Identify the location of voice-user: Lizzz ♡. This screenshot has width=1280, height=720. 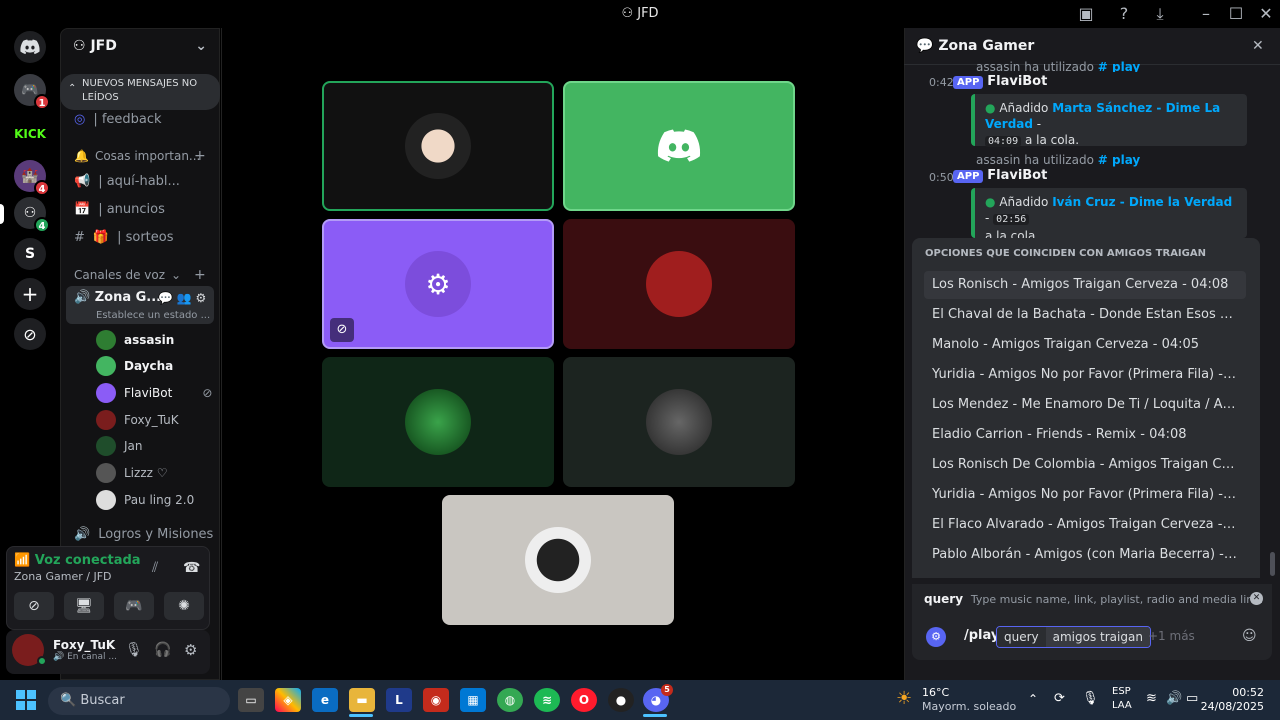
(132, 473).